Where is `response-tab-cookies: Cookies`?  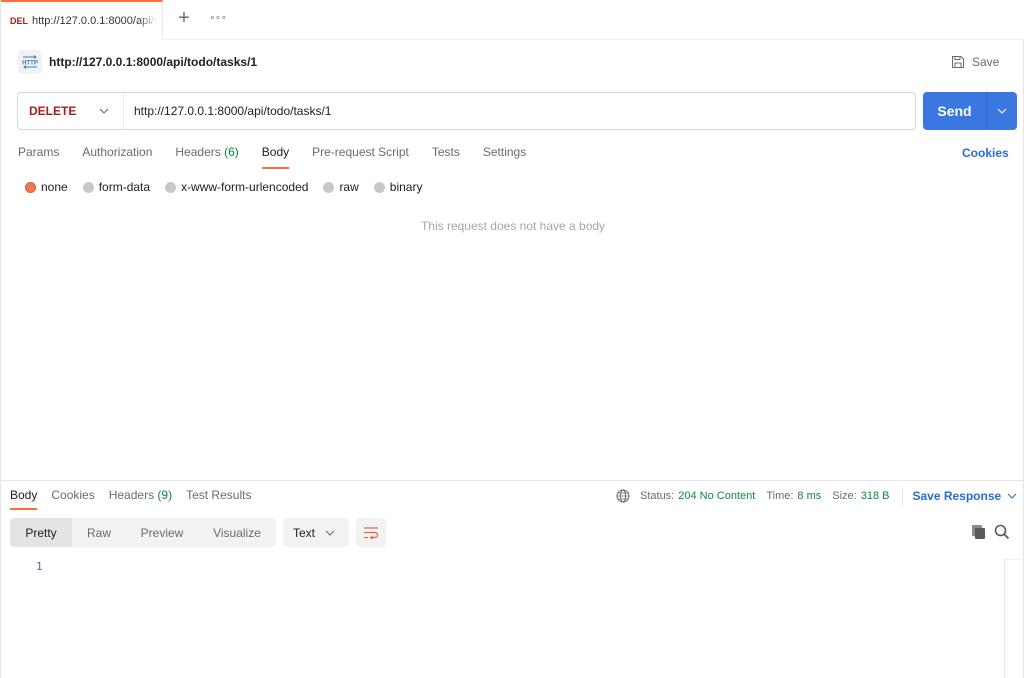 response-tab-cookies: Cookies is located at coordinates (72, 498).